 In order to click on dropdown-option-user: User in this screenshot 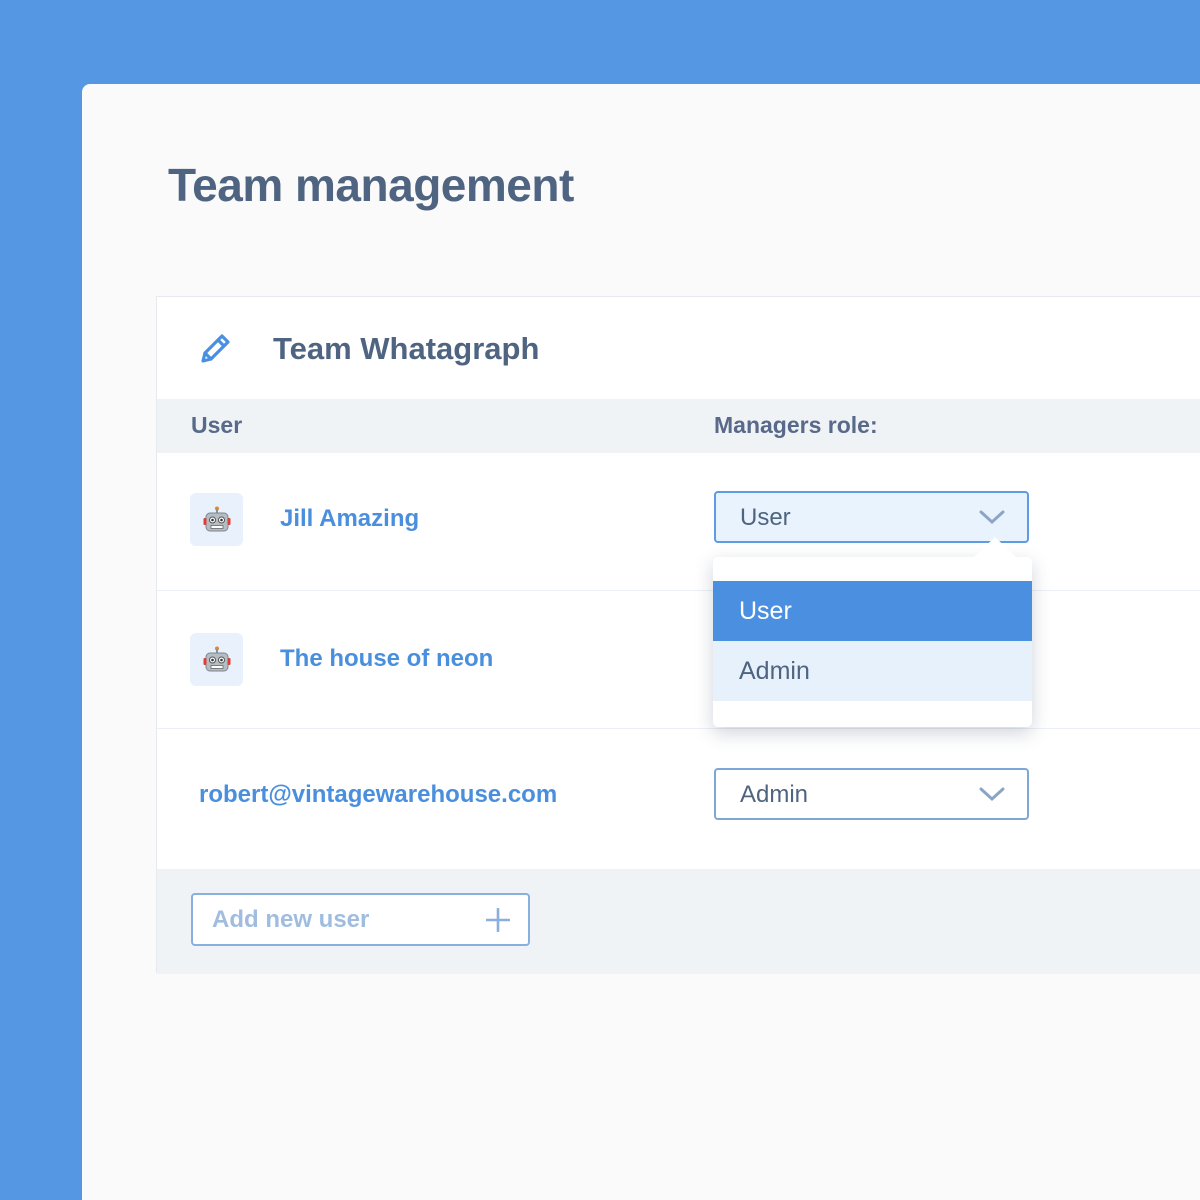, I will do `click(872, 611)`.